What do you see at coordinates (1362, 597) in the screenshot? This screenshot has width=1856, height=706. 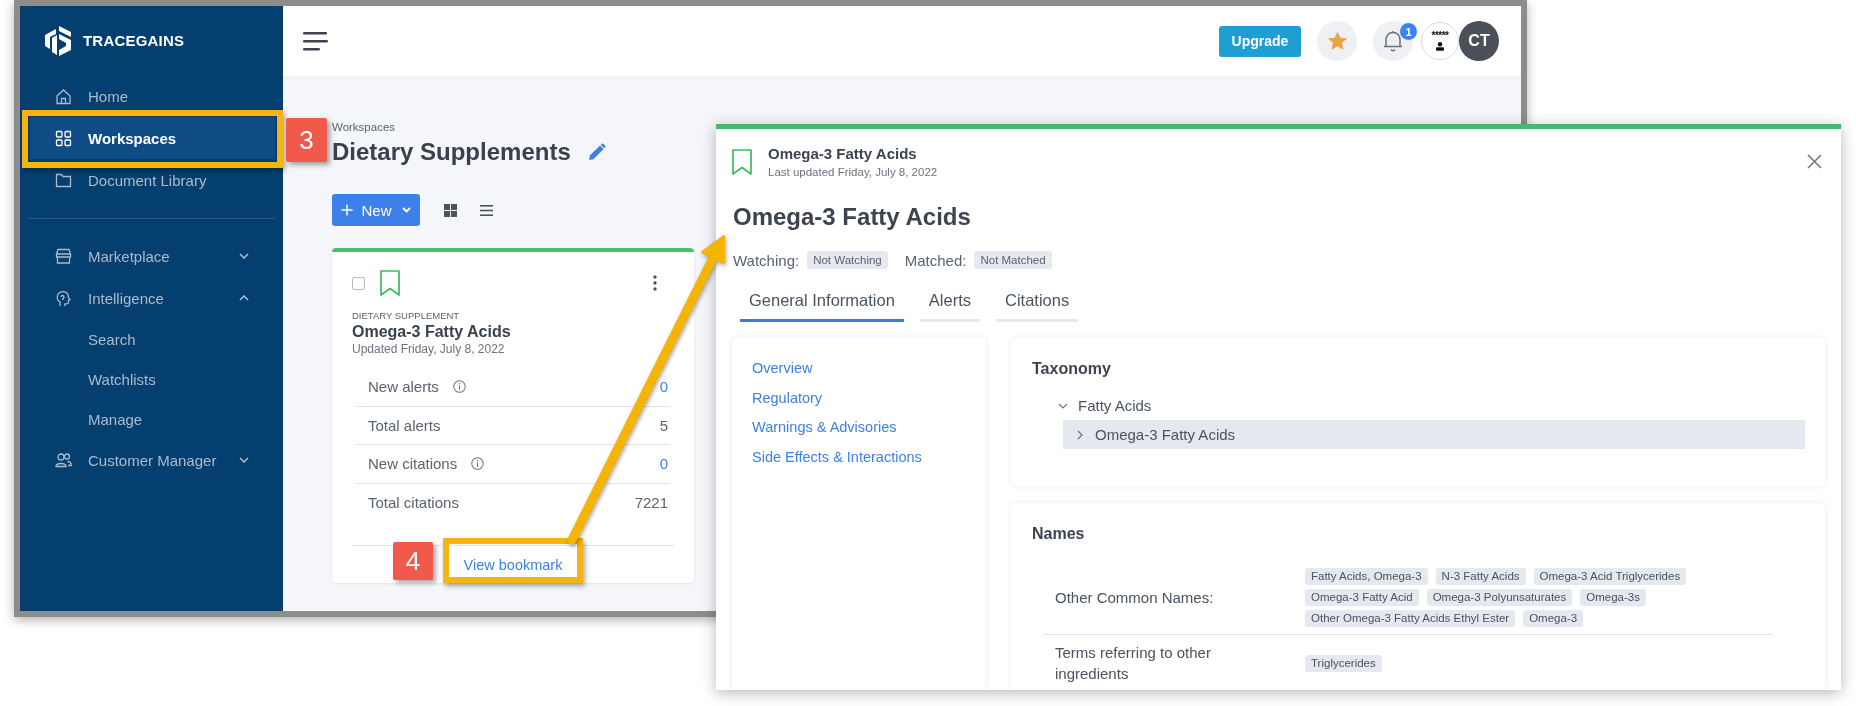 I see `name-tag: Omega-3 Fatty Acid` at bounding box center [1362, 597].